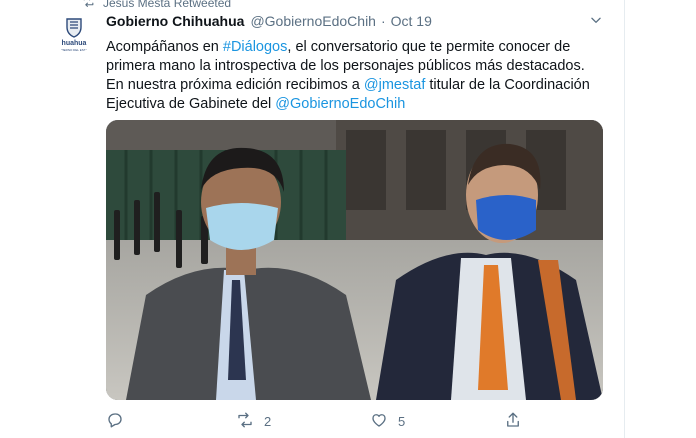  What do you see at coordinates (115, 421) in the screenshot?
I see `reply-icon` at bounding box center [115, 421].